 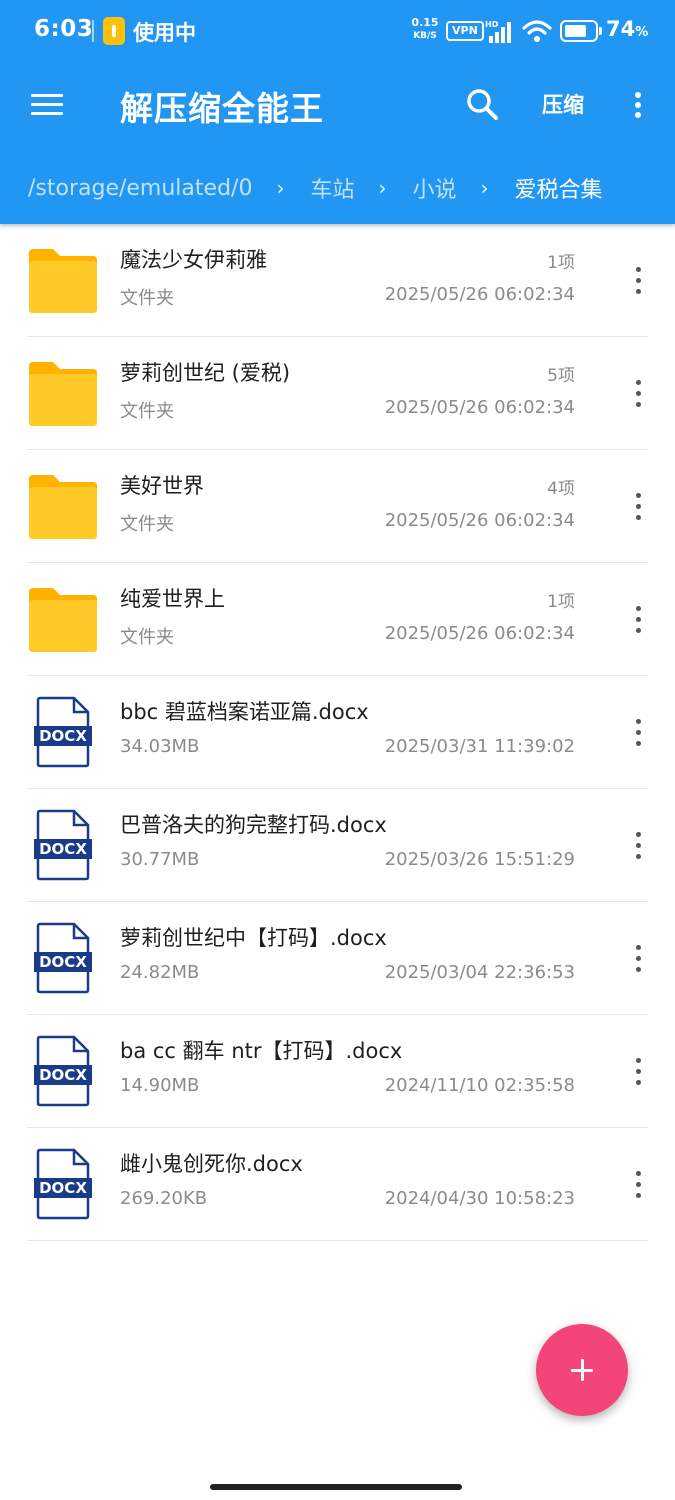 What do you see at coordinates (434, 188) in the screenshot?
I see `breadcrumb-item-novels: 小说` at bounding box center [434, 188].